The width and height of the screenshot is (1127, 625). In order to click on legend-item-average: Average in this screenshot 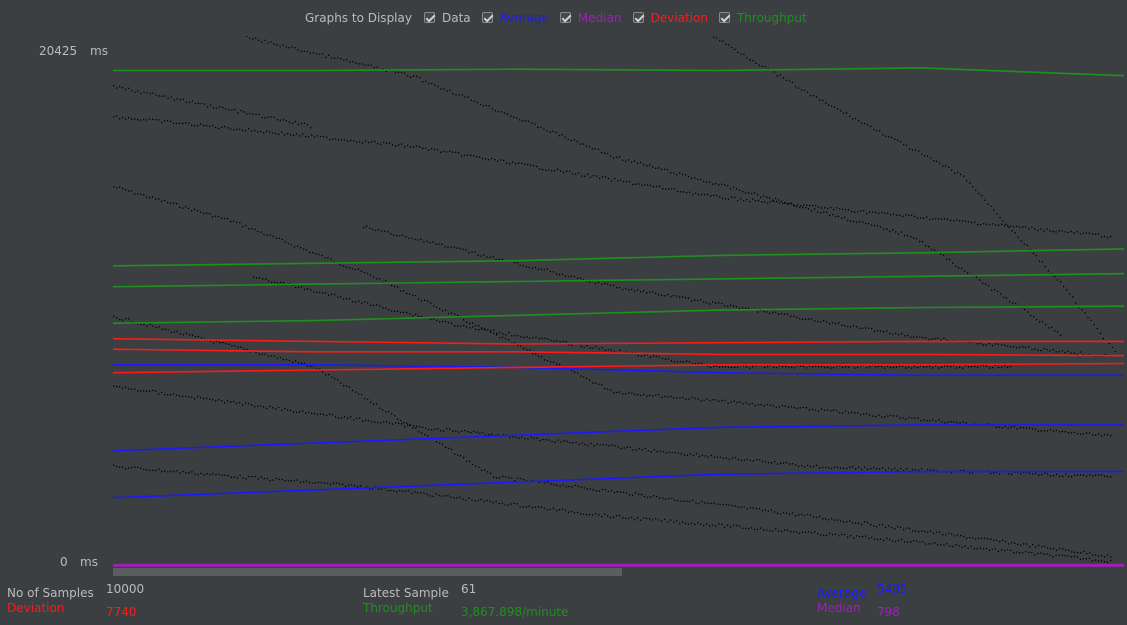, I will do `click(515, 18)`.